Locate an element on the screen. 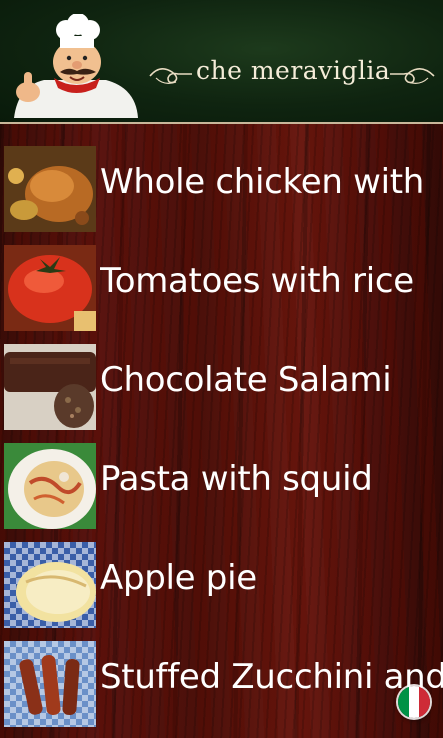 This screenshot has height=738, width=443. recipe-item: Whole chicken with is located at coordinates (221, 195).